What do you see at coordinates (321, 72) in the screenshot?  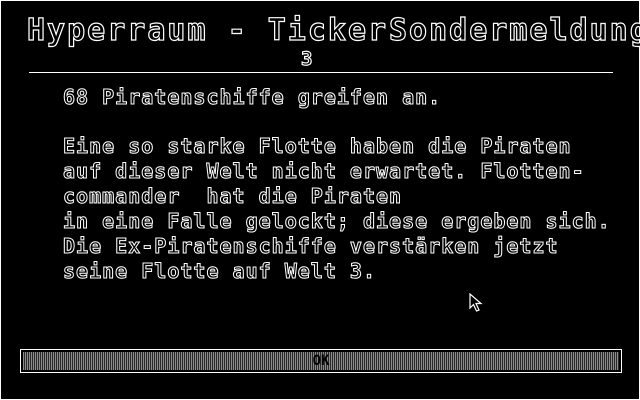 I see `header-divider` at bounding box center [321, 72].